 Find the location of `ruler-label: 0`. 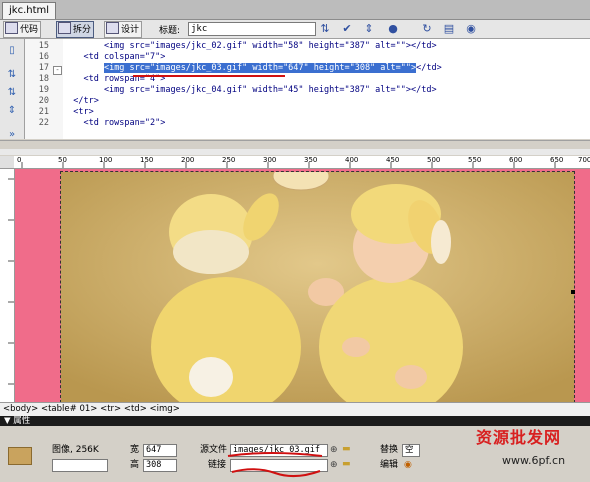

ruler-label: 0 is located at coordinates (19, 160).